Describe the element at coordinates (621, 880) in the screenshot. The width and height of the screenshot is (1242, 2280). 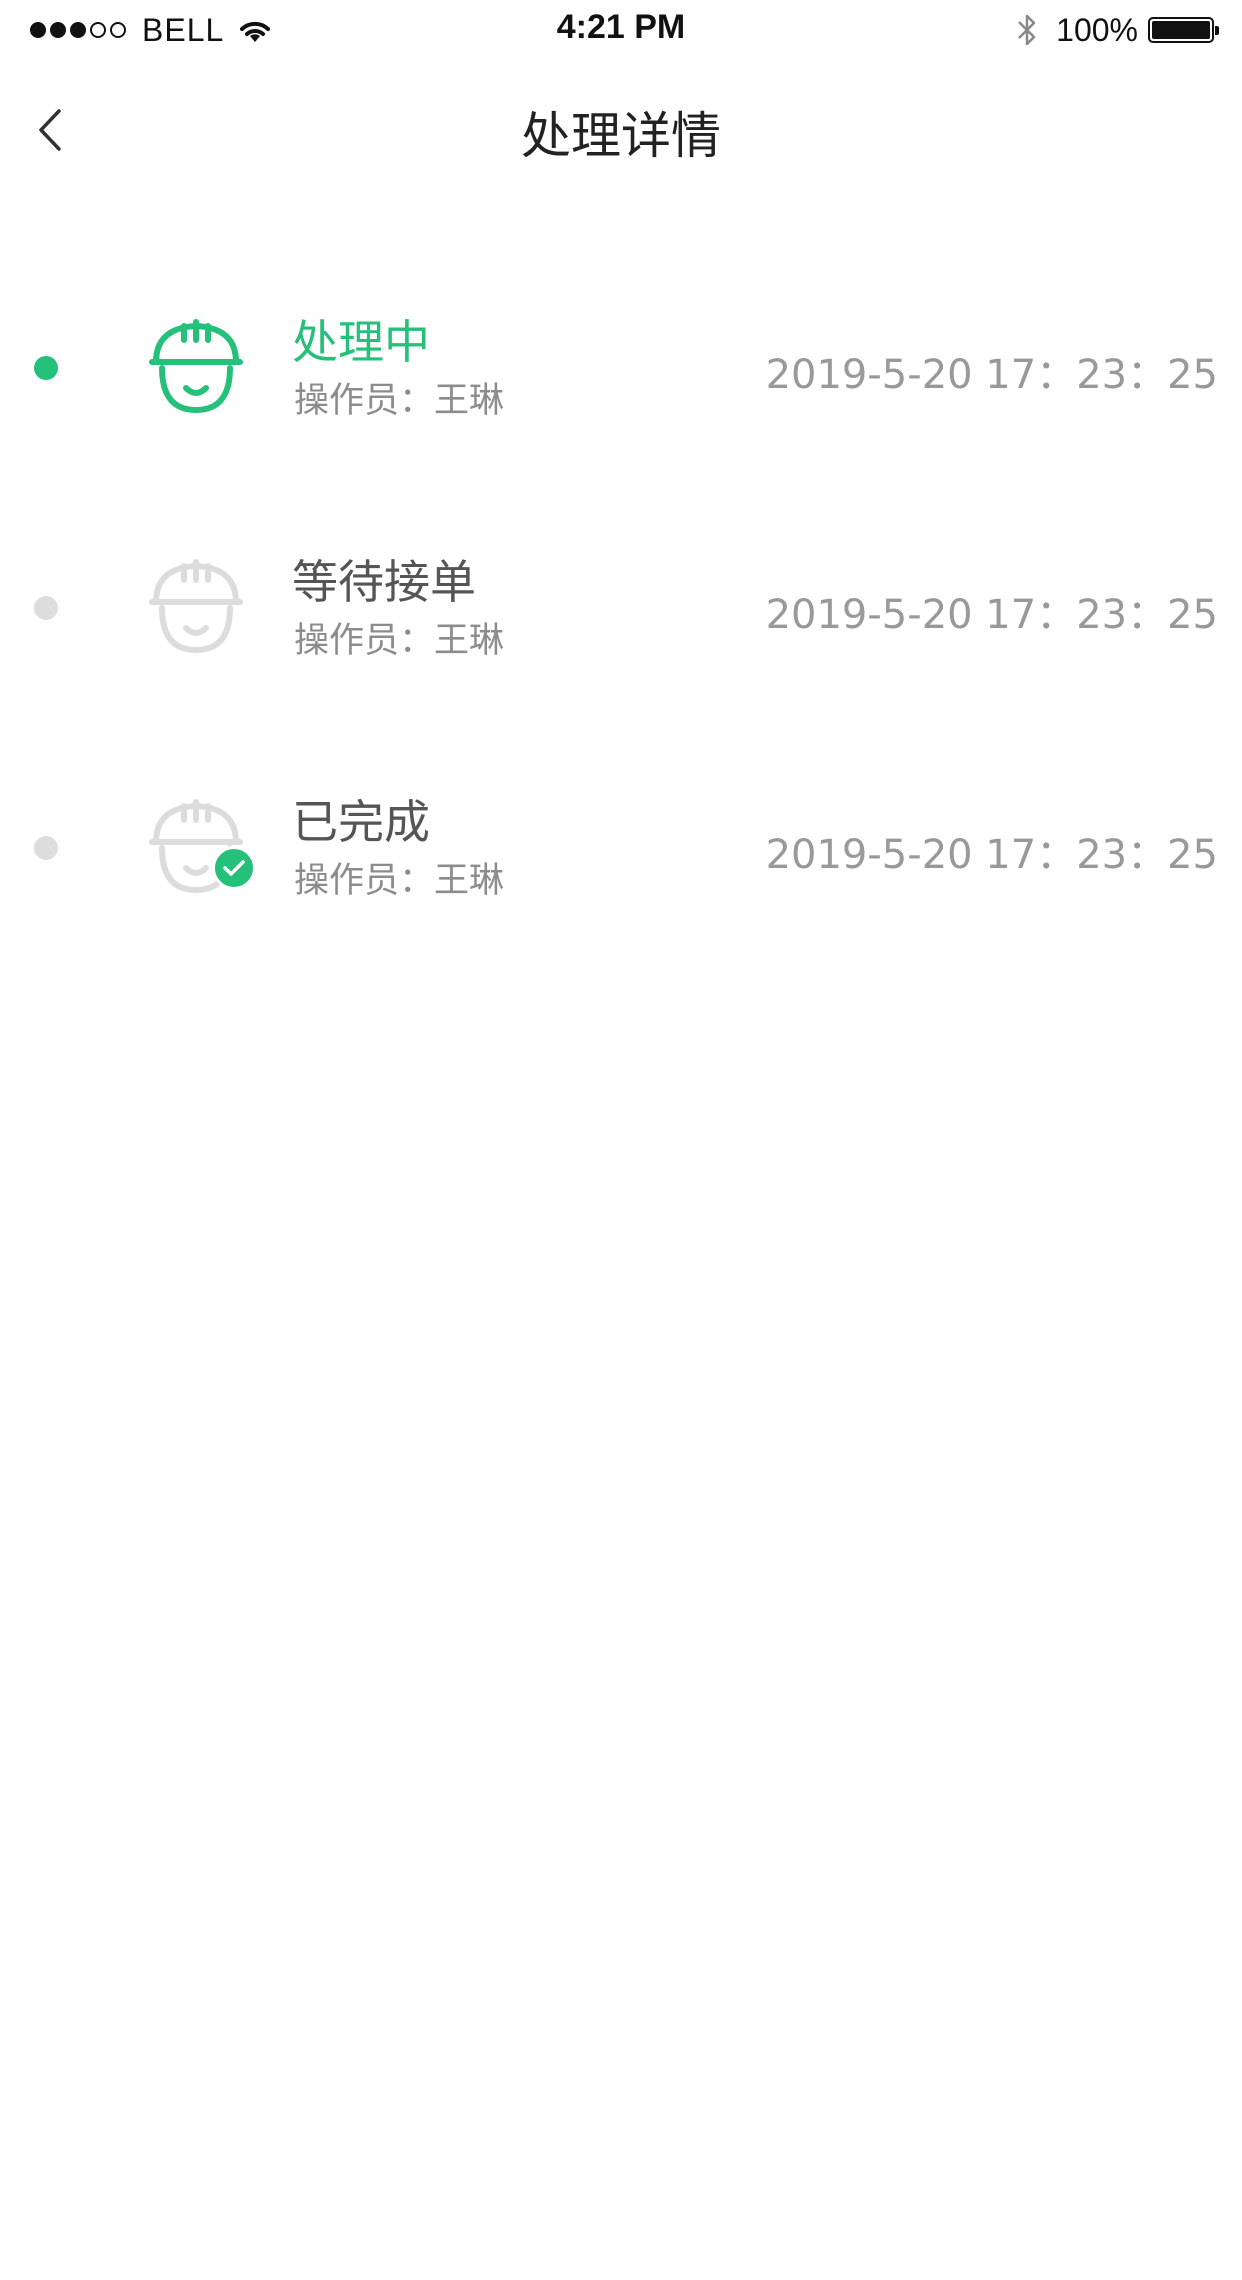
I see `timeline-step-completed: 已完成 操作员：王琳 2019-5-20 17：23：25` at that location.